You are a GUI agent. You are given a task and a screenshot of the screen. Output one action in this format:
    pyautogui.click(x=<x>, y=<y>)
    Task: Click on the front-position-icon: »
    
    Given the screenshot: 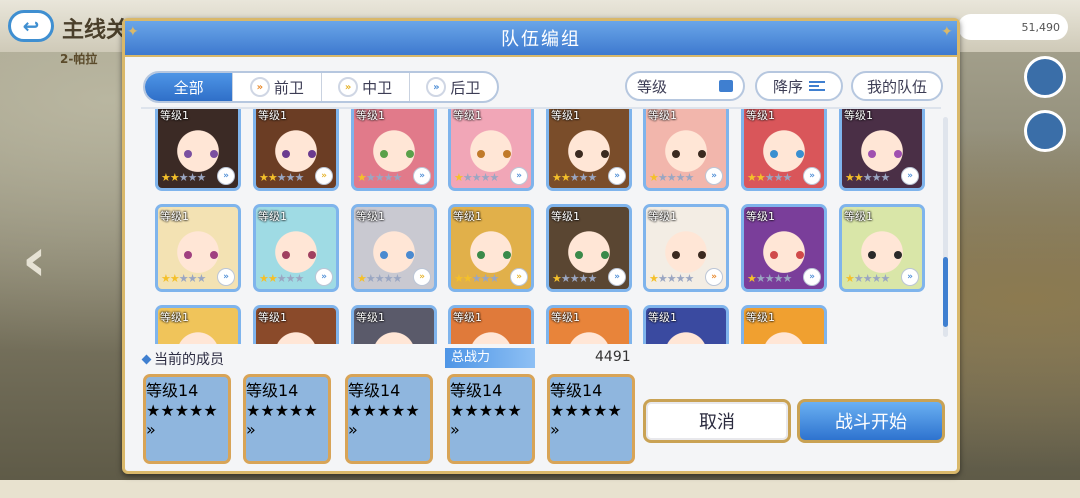 What is the action you would take?
    pyautogui.click(x=259, y=87)
    